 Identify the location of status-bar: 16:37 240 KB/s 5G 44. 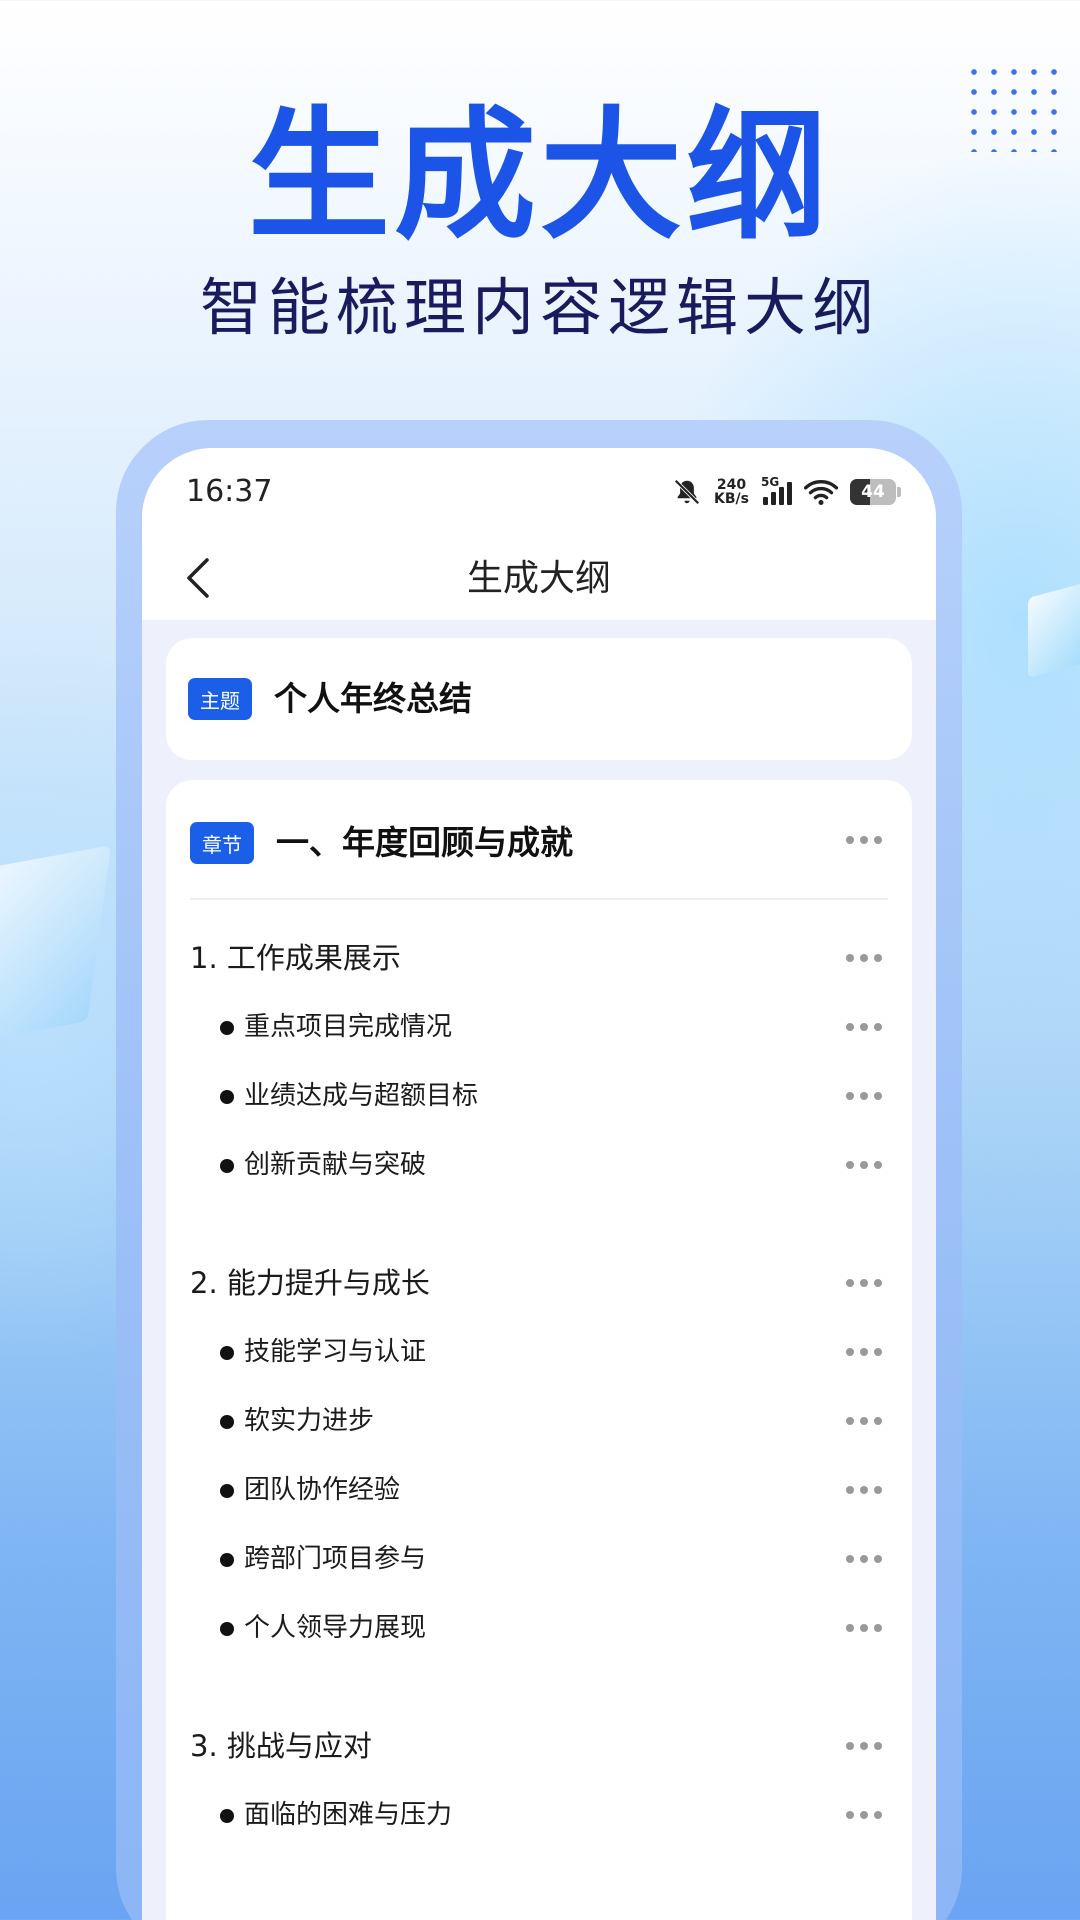
(539, 493).